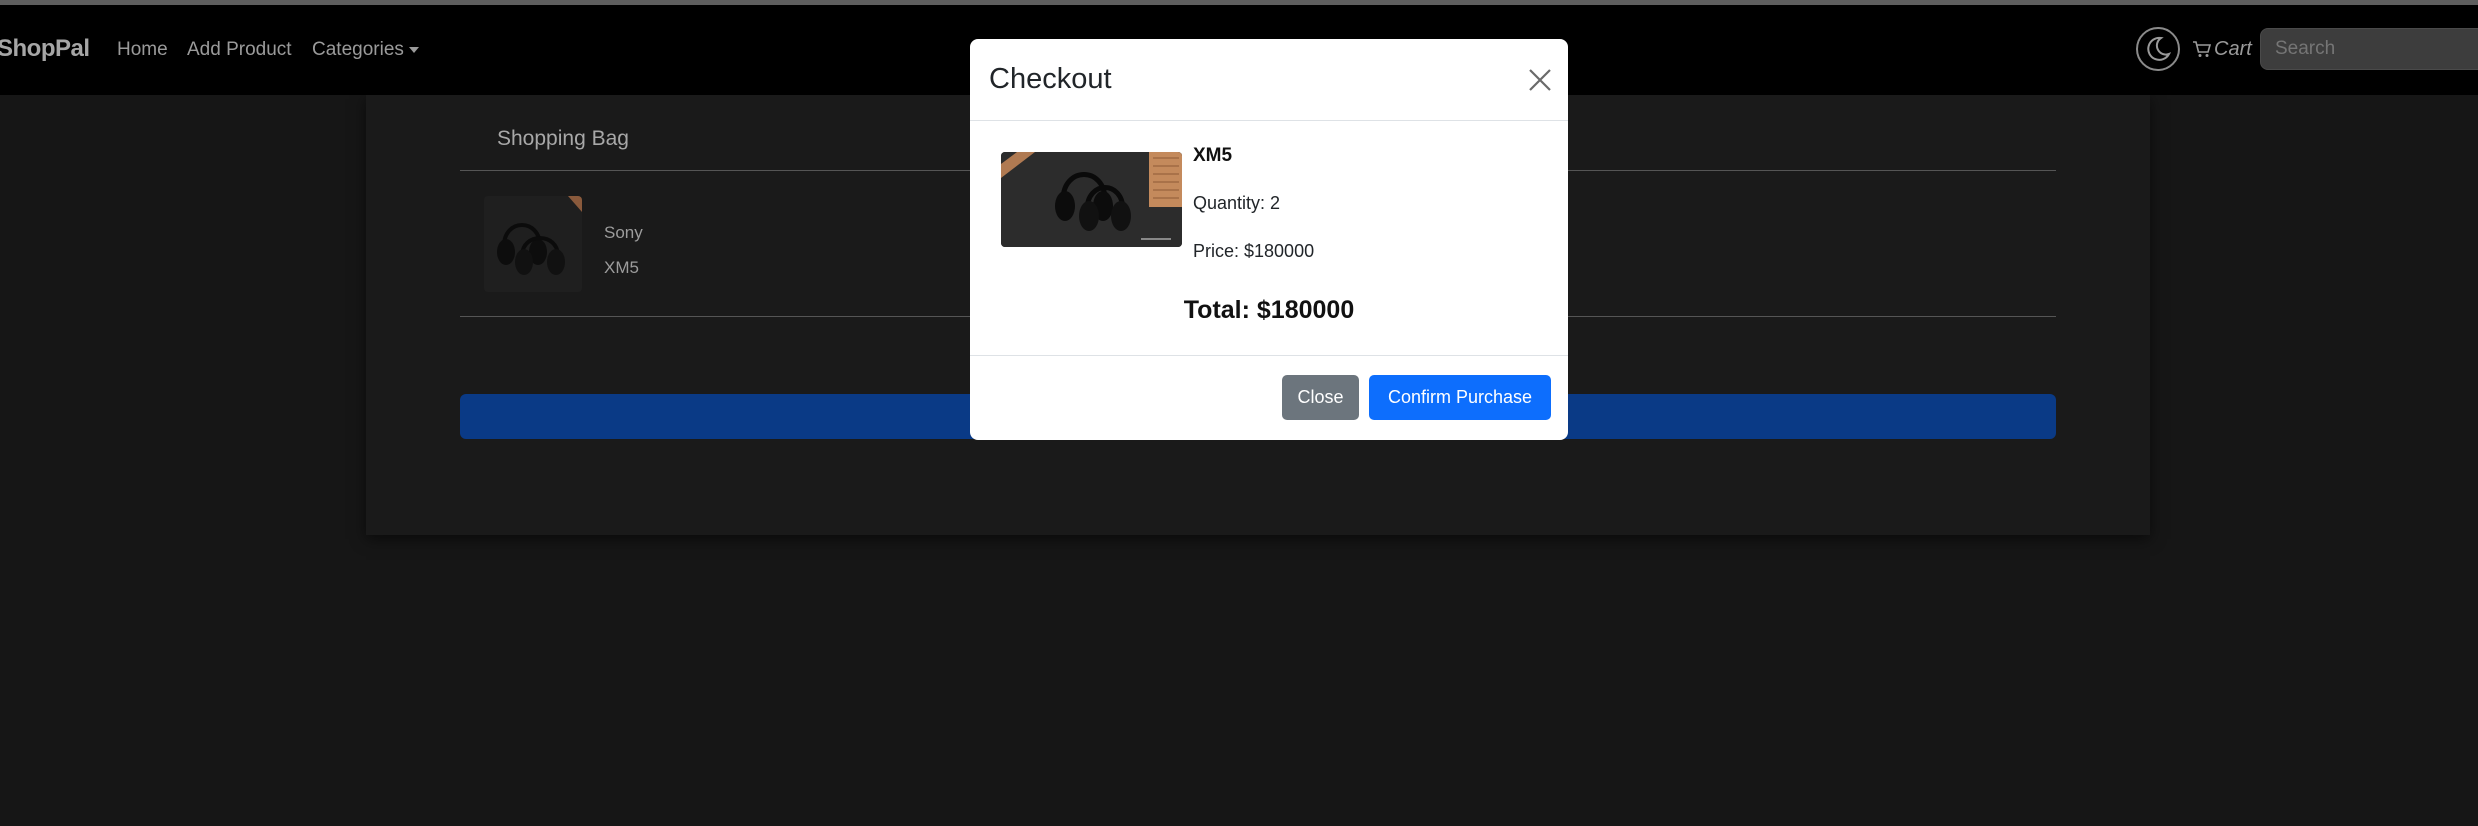  Describe the element at coordinates (358, 49) in the screenshot. I see `categories-label: Categories` at that location.